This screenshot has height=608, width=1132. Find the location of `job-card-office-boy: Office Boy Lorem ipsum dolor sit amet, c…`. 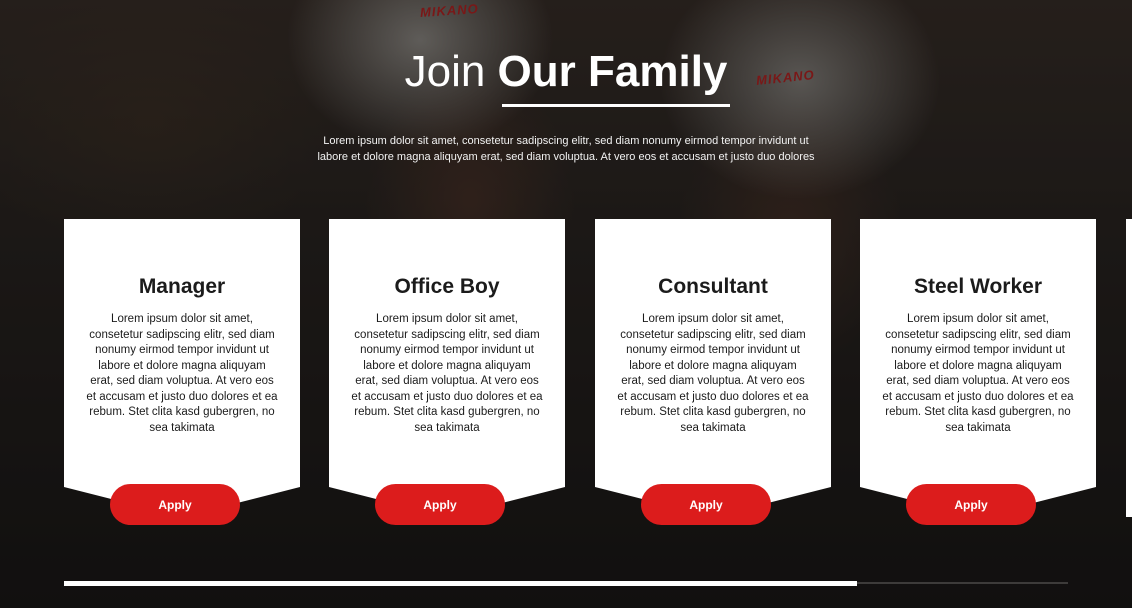

job-card-office-boy: Office Boy Lorem ipsum dolor sit amet, c… is located at coordinates (447, 368).